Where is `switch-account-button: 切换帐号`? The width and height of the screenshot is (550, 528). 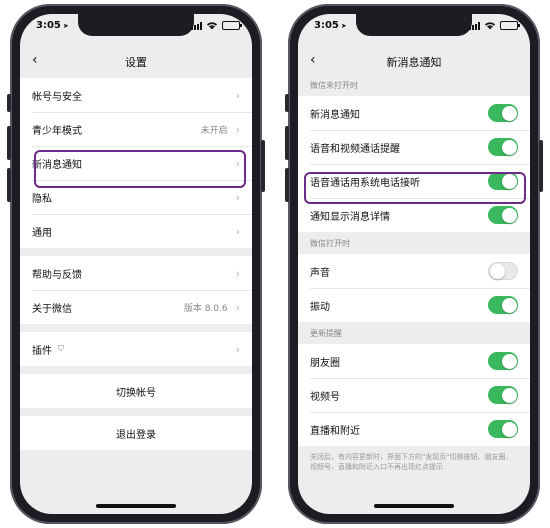 switch-account-button: 切换帐号 is located at coordinates (136, 391).